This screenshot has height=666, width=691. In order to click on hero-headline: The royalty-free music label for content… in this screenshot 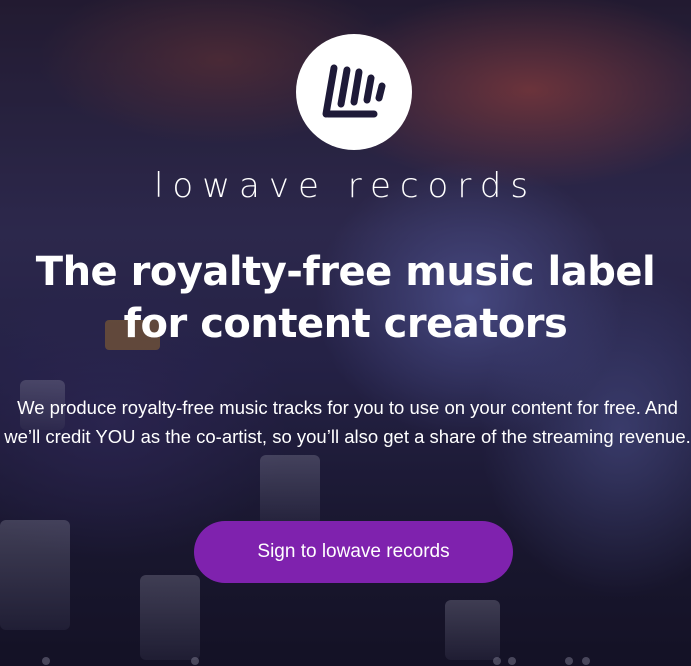, I will do `click(345, 298)`.